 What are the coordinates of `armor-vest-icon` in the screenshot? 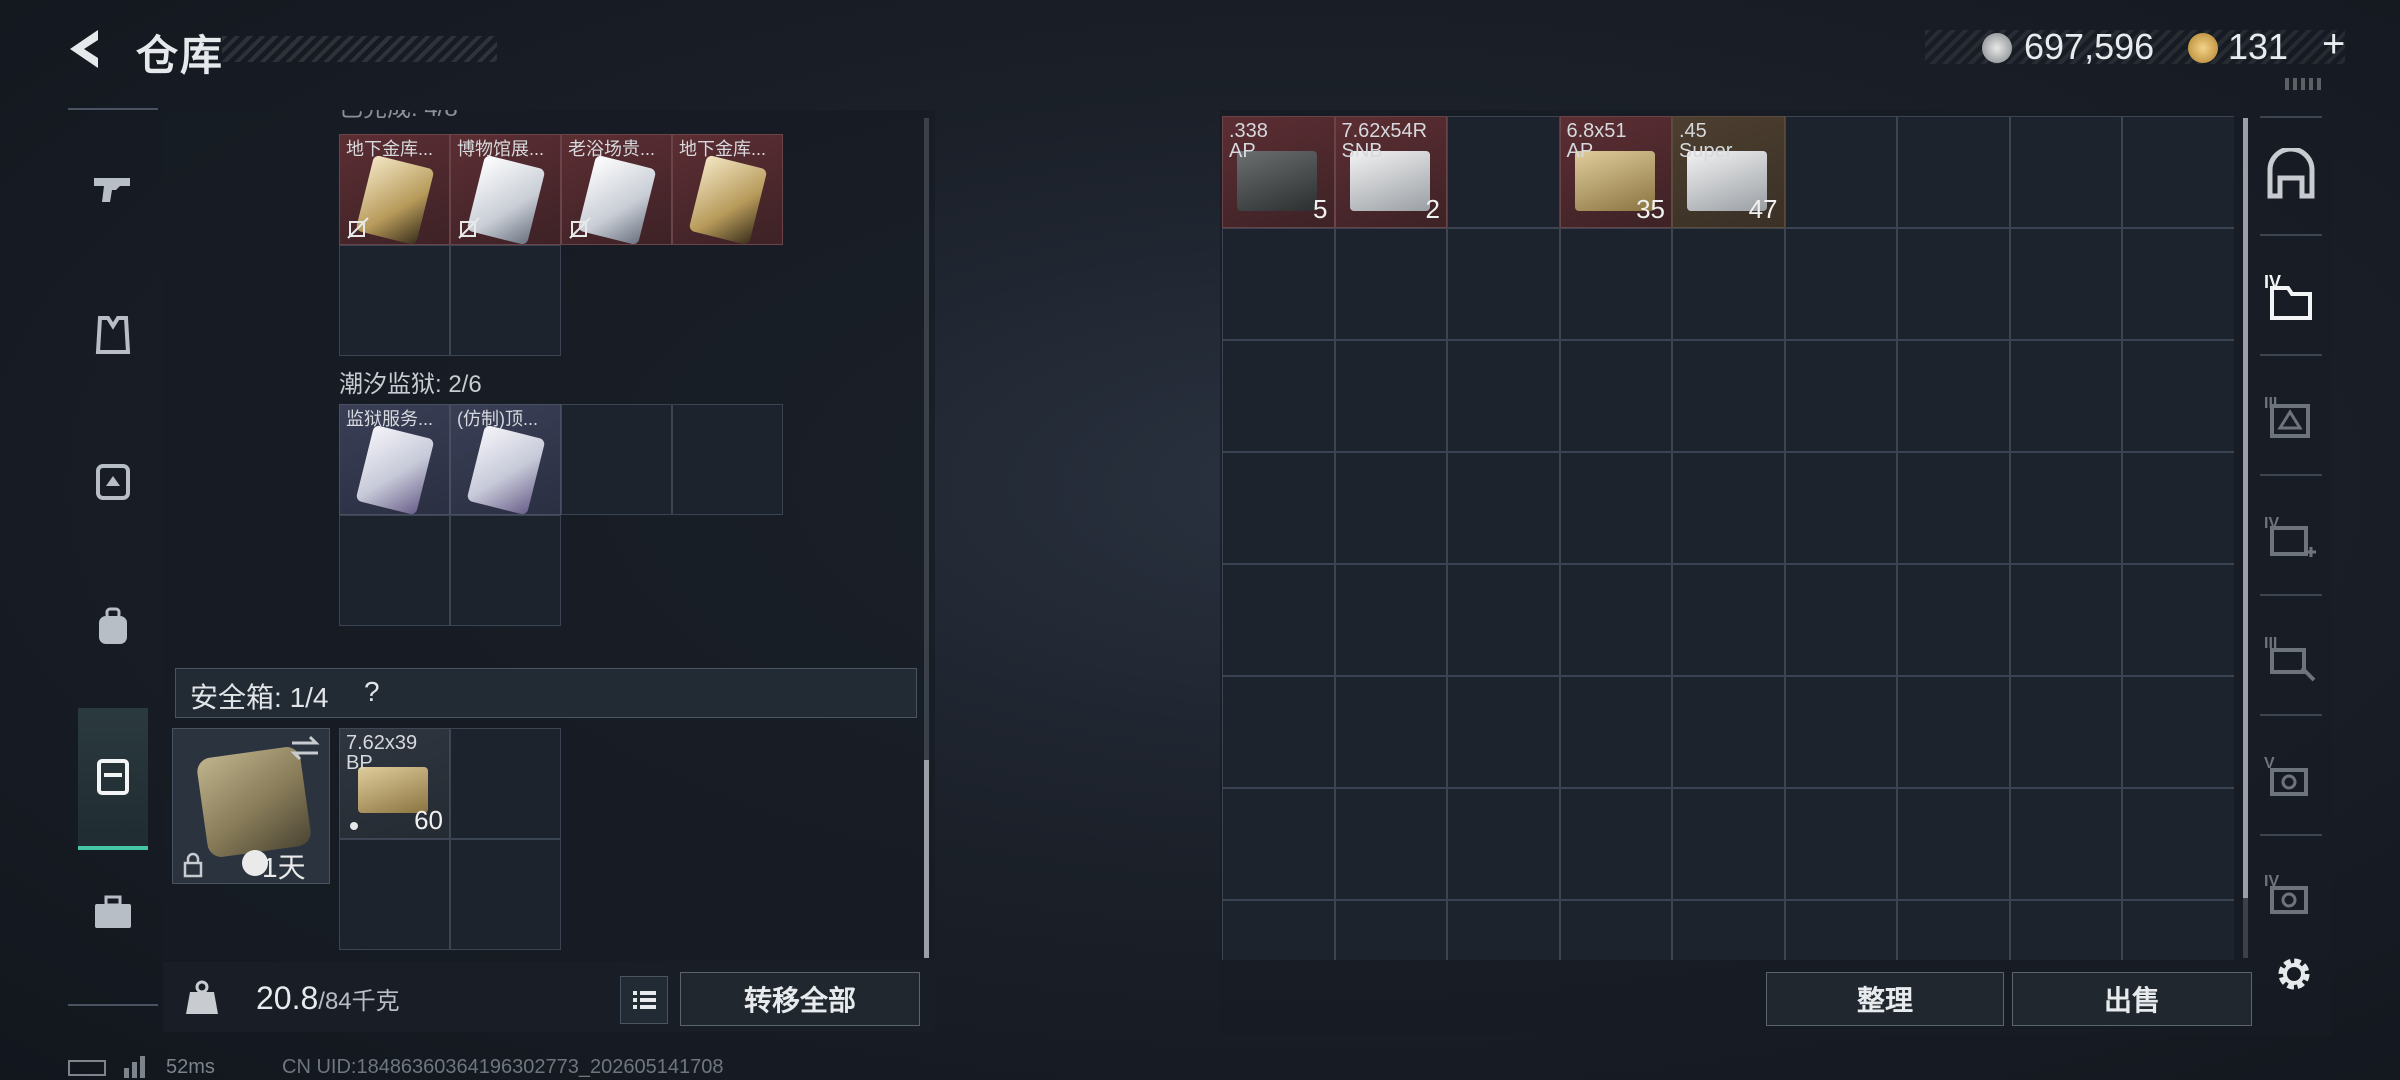 It's located at (113, 335).